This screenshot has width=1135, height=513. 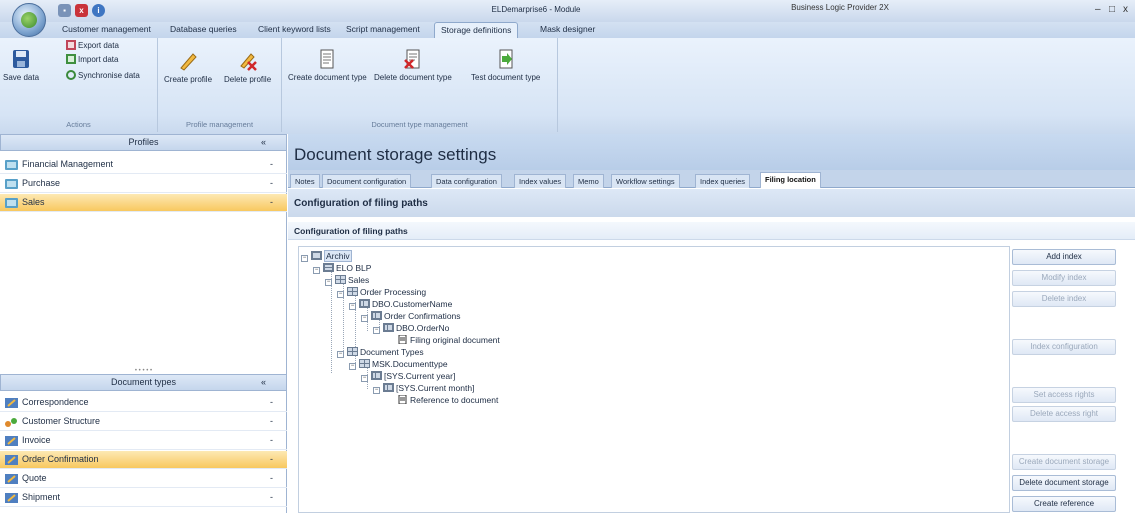 I want to click on tree-node-filing-original: Filing original document, so click(x=448, y=340).